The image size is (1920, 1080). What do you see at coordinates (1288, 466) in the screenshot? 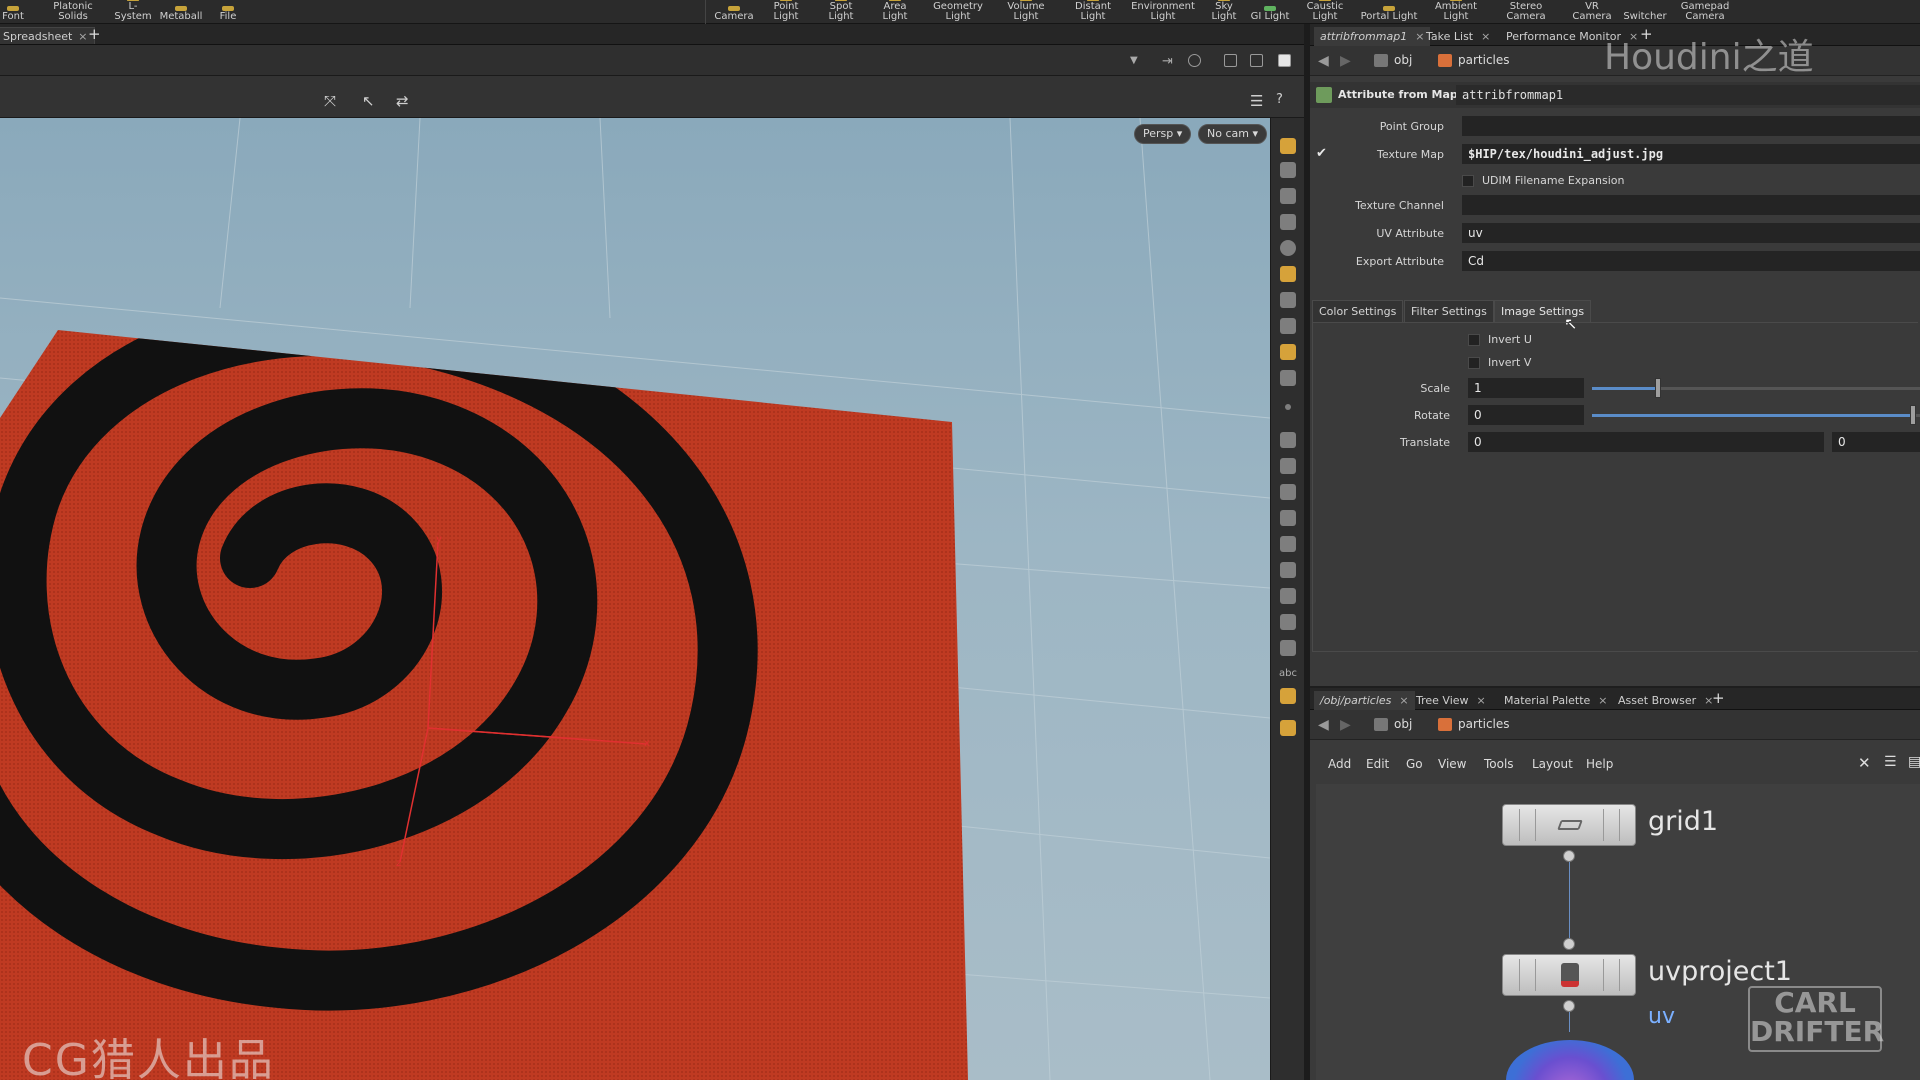
I see `pen-icon` at bounding box center [1288, 466].